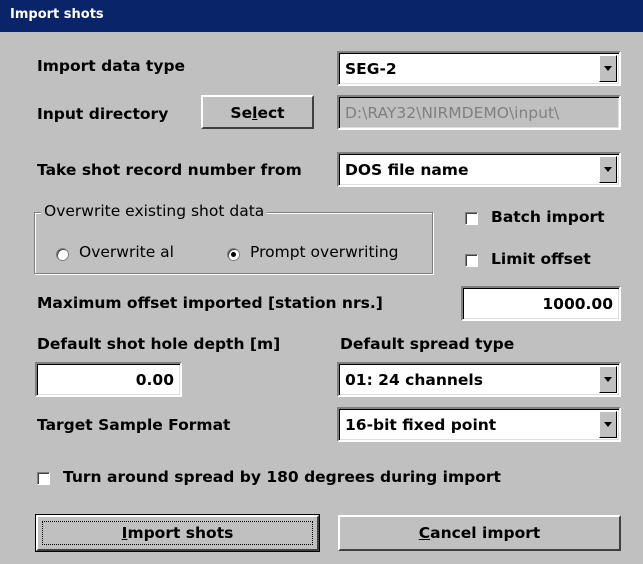 The width and height of the screenshot is (643, 564). What do you see at coordinates (479, 68) in the screenshot?
I see `import-data-type-select: SEG-2` at bounding box center [479, 68].